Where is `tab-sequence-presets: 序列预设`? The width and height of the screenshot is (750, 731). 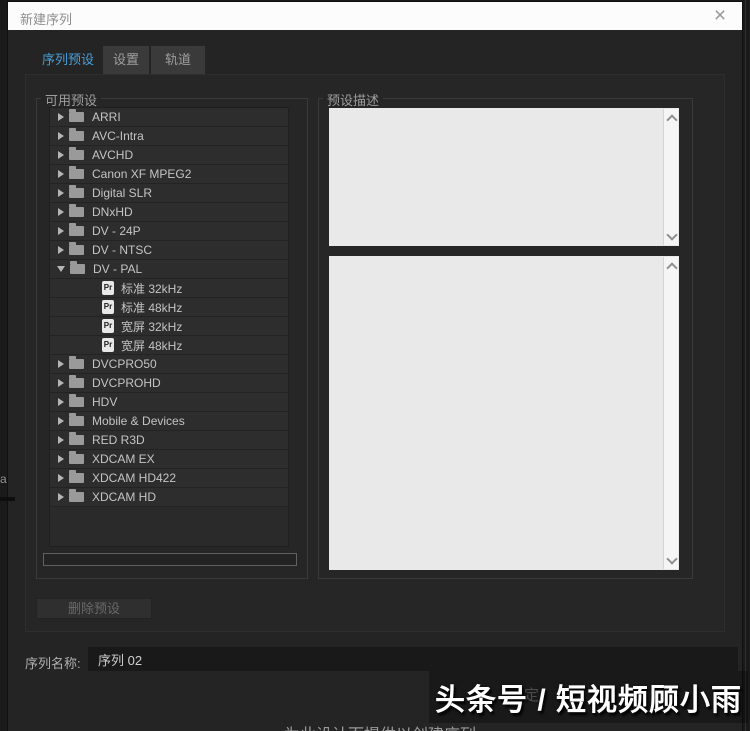 tab-sequence-presets: 序列预设 is located at coordinates (68, 60).